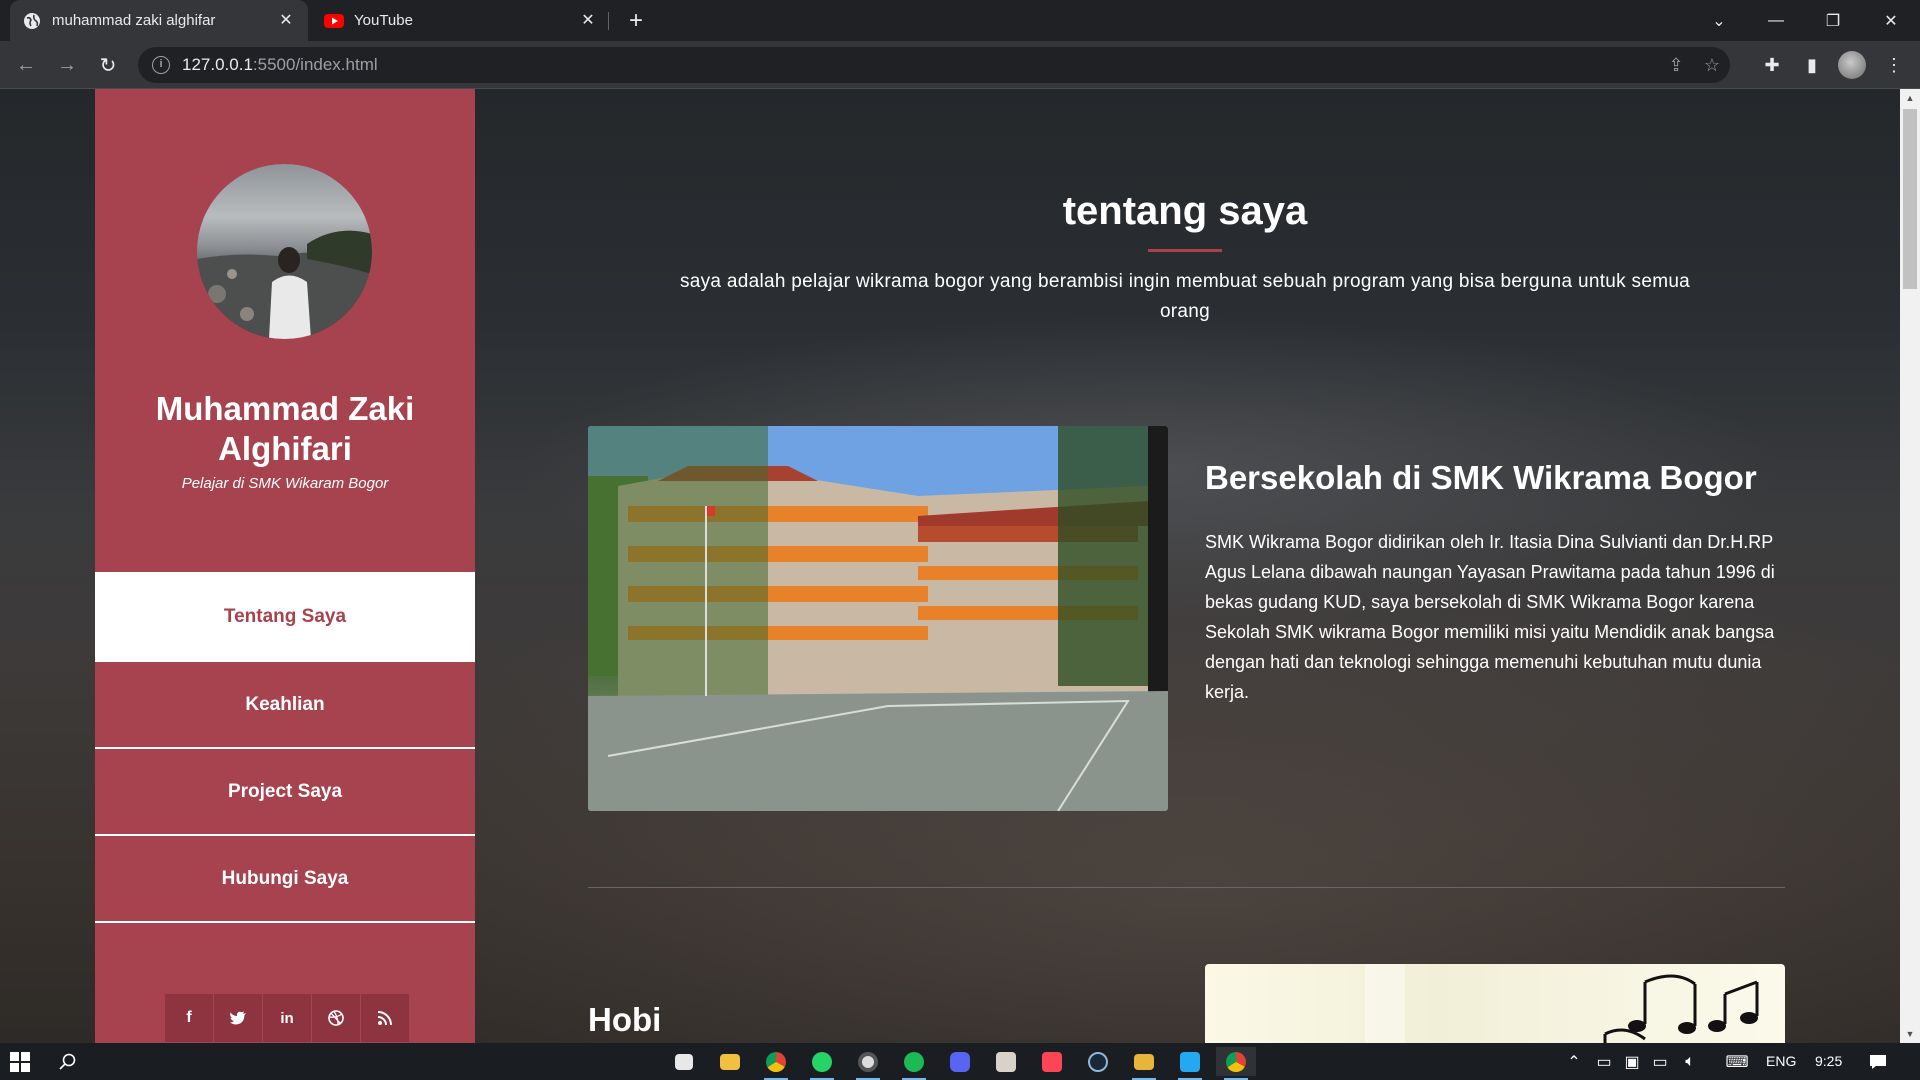  Describe the element at coordinates (32, 21) in the screenshot. I see `globe-icon` at that location.